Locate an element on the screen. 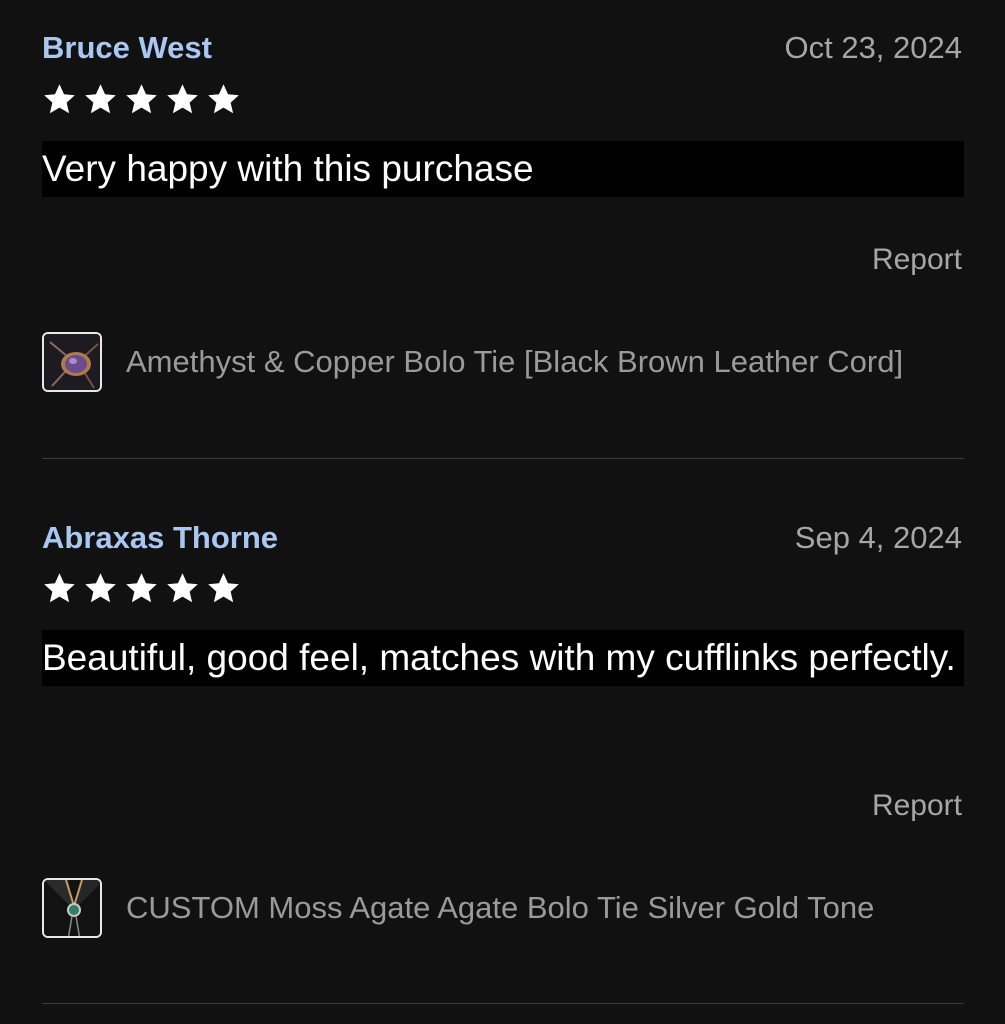 Image resolution: width=1005 pixels, height=1024 pixels. reviewer-name: Abraxas Thorne is located at coordinates (160, 538).